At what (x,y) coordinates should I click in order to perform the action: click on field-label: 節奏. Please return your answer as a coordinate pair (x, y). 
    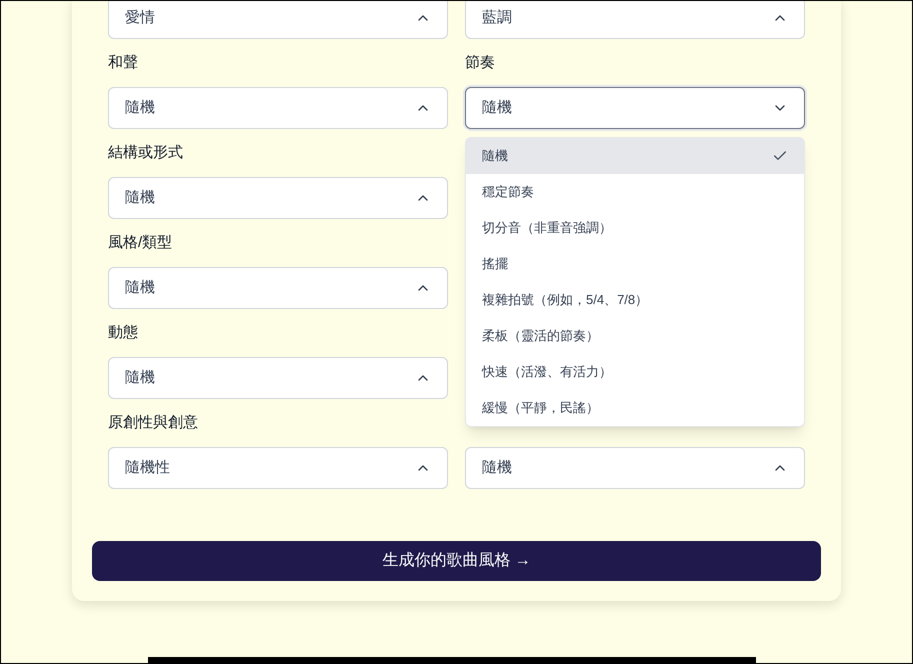
    Looking at the image, I should click on (480, 62).